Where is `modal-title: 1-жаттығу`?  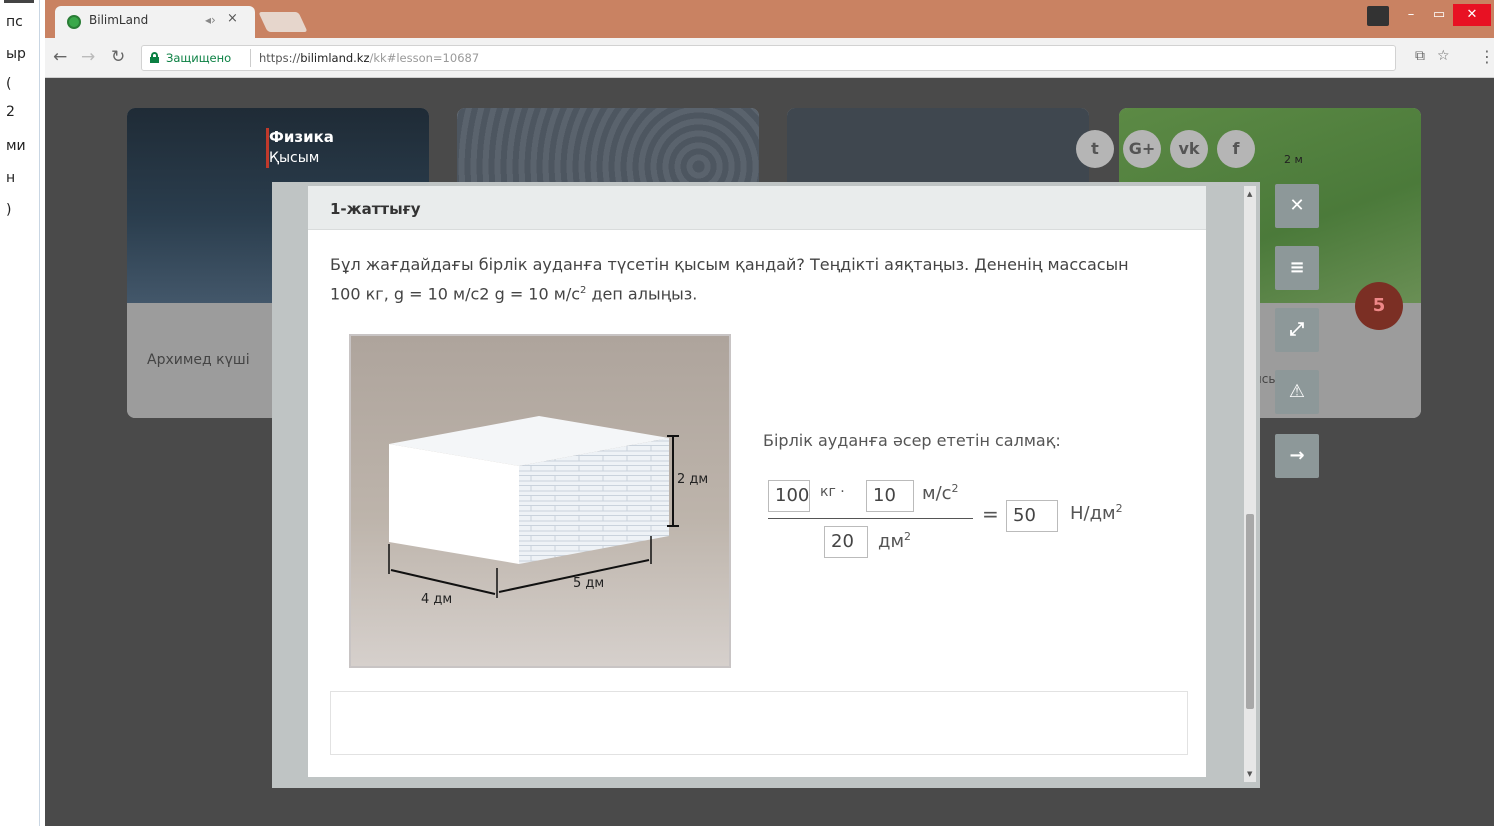
modal-title: 1-жаттығу is located at coordinates (375, 209).